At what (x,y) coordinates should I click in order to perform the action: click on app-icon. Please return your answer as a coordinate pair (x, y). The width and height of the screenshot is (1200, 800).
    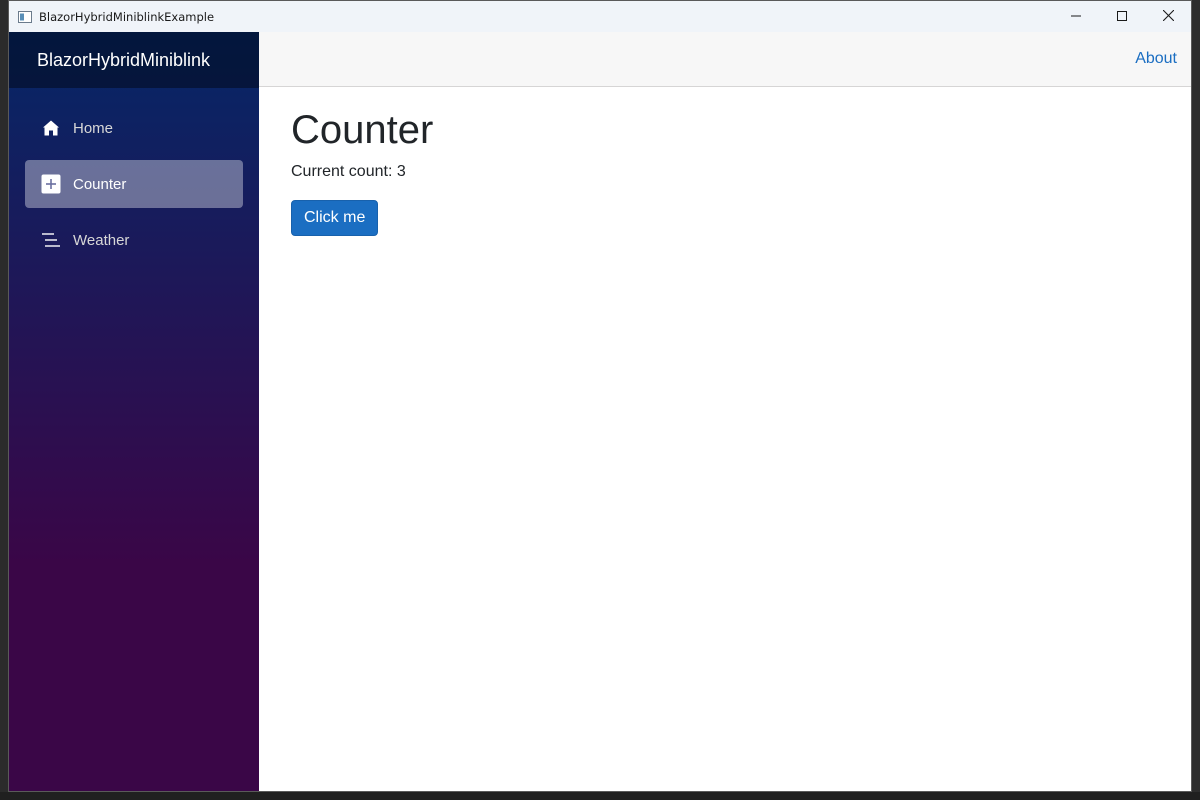
    Looking at the image, I should click on (25, 17).